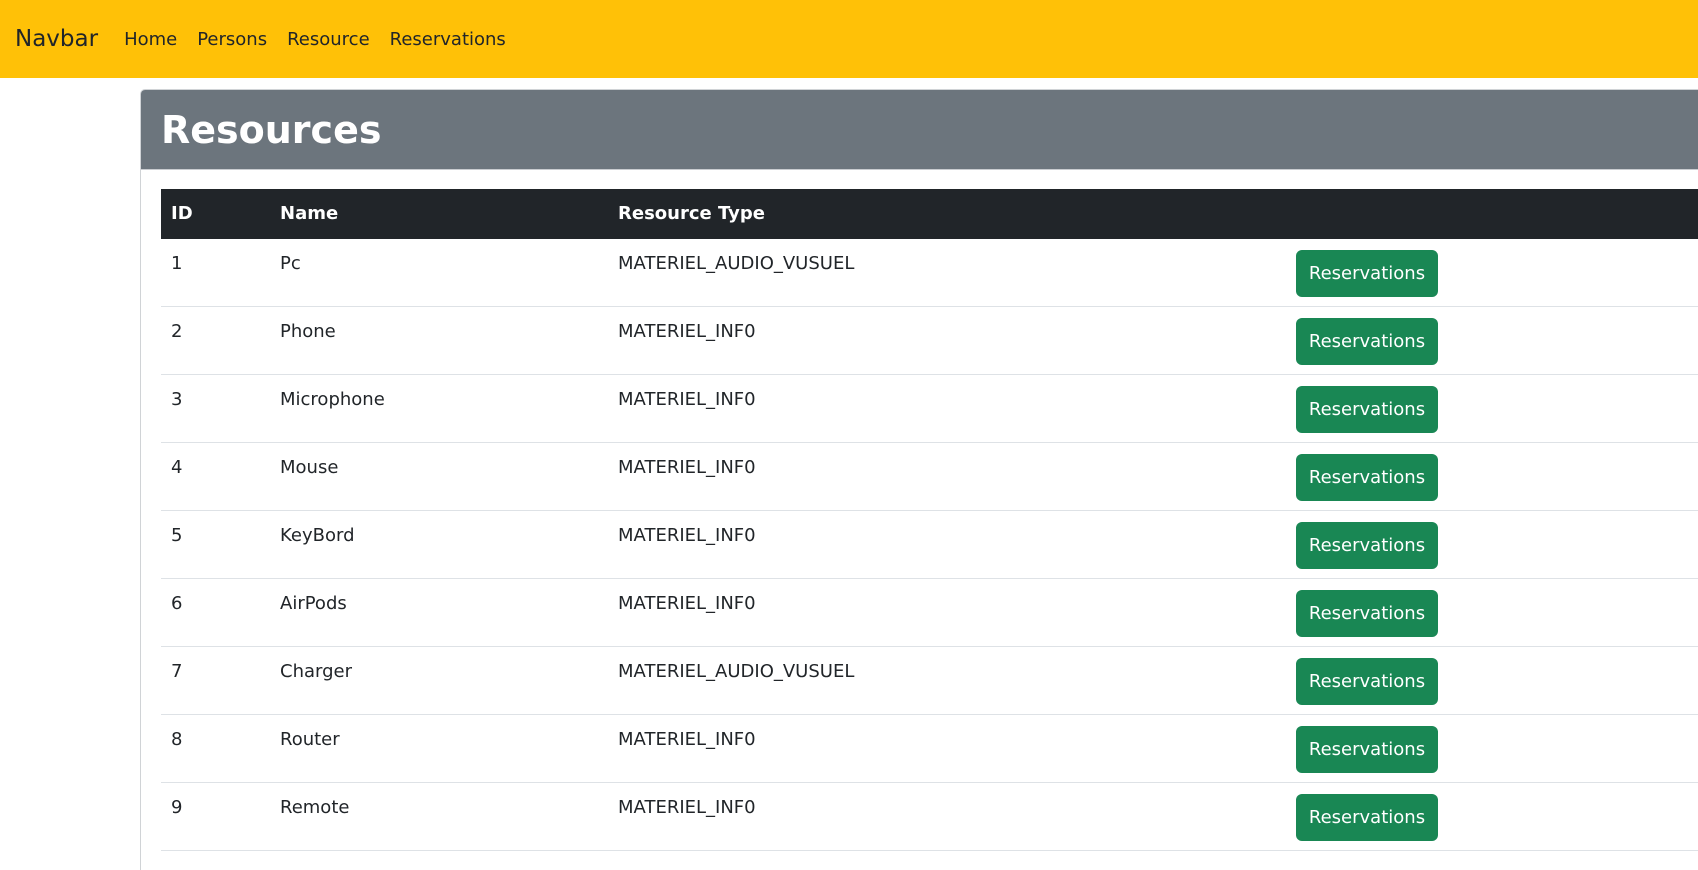  Describe the element at coordinates (177, 331) in the screenshot. I see `cell-id: 2` at that location.